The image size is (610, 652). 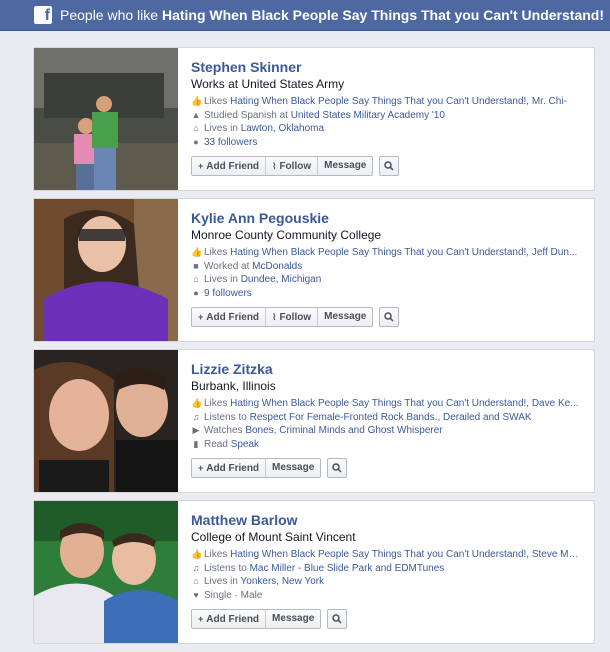 What do you see at coordinates (233, 386) in the screenshot?
I see `person-subtitle: Burbank, Illinois` at bounding box center [233, 386].